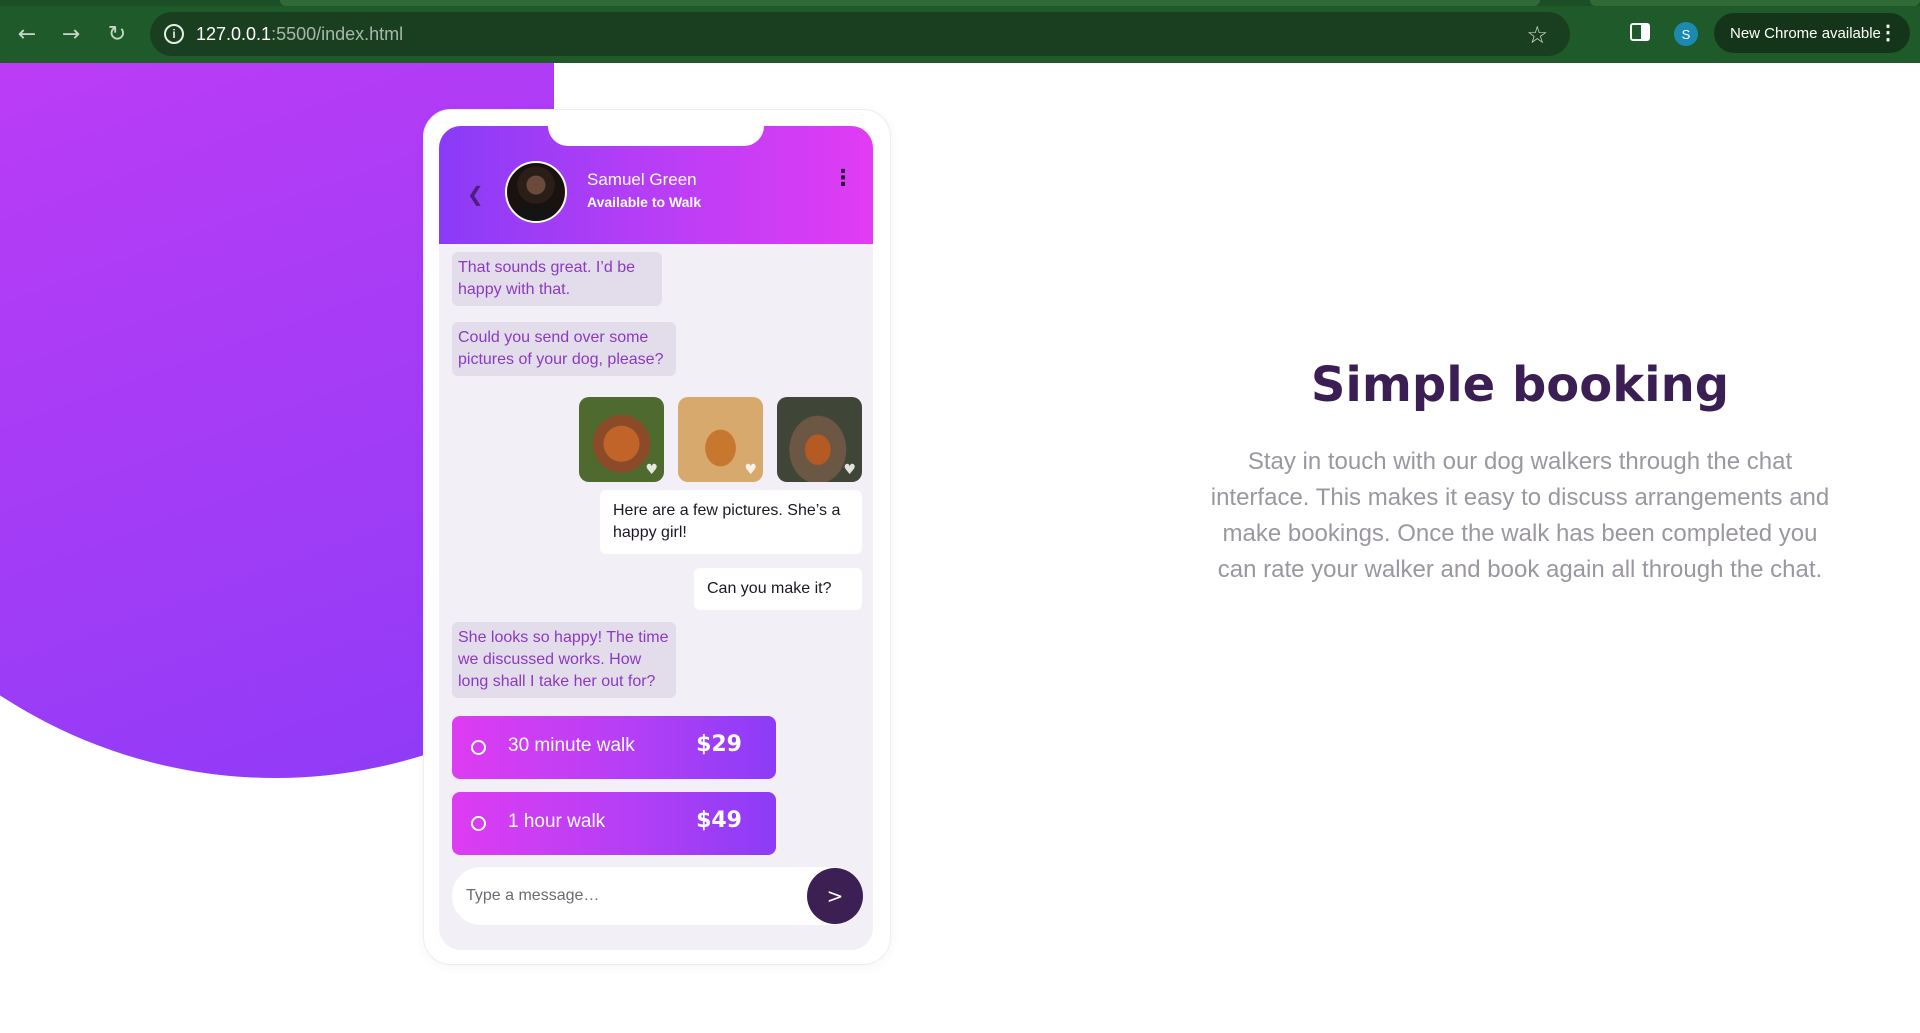 The width and height of the screenshot is (1920, 1033). I want to click on update-label: New Chrome available, so click(1805, 33).